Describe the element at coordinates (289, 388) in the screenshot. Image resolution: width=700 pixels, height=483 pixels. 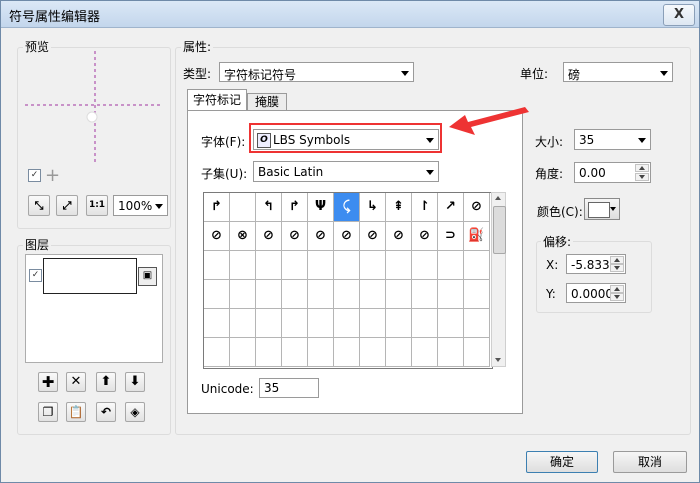
I see `unicode-input: 35` at that location.